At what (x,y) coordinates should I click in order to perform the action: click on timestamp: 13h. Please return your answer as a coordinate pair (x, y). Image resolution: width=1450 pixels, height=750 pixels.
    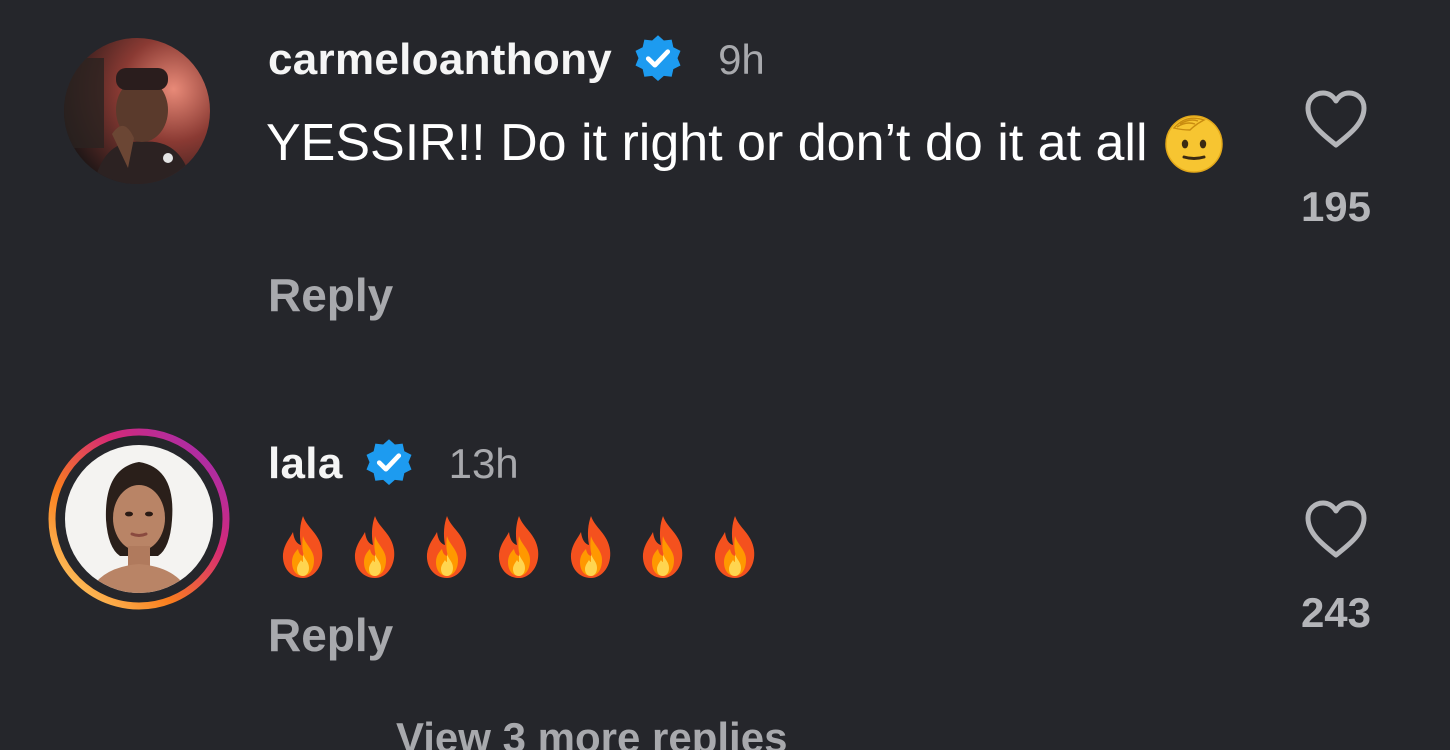
    Looking at the image, I should click on (483, 463).